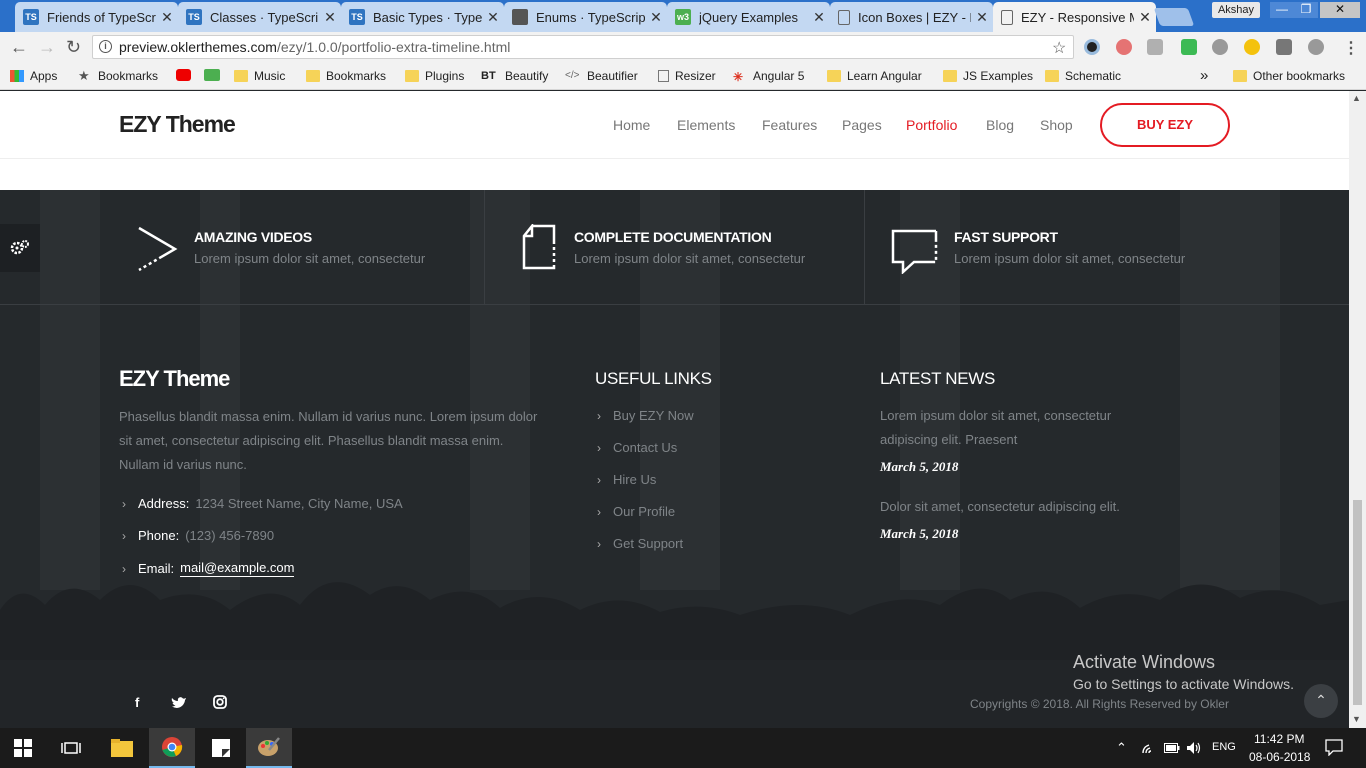 The height and width of the screenshot is (768, 1366). What do you see at coordinates (269, 748) in the screenshot?
I see `paint-icon` at bounding box center [269, 748].